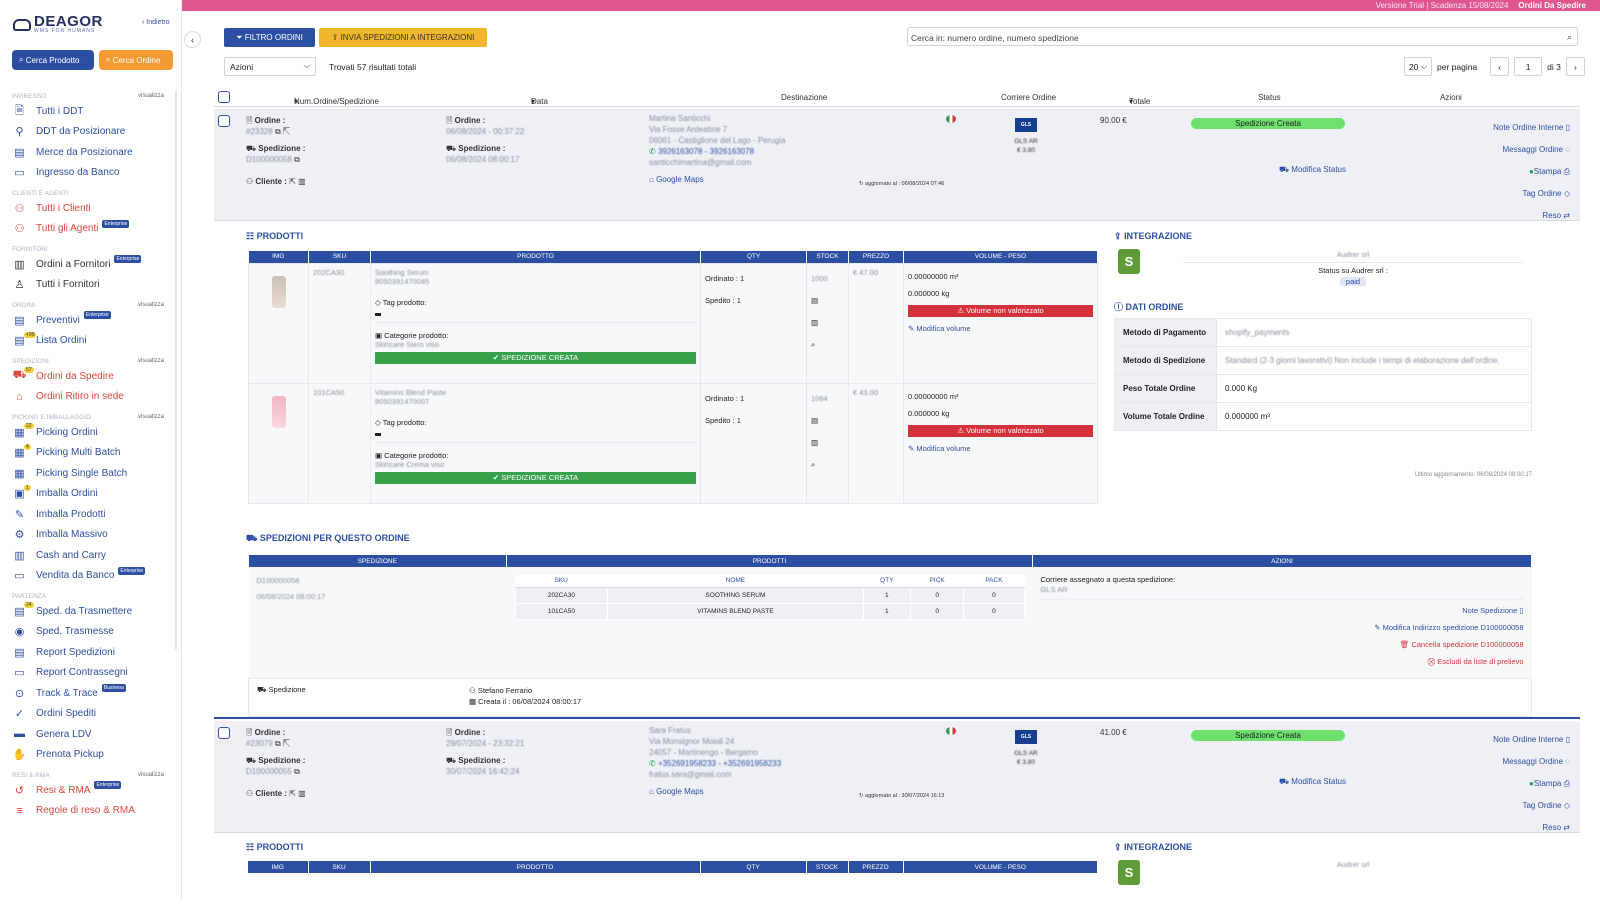 Image resolution: width=1600 pixels, height=915 pixels. Describe the element at coordinates (269, 37) in the screenshot. I see `filter-orders-button: ⏷ FILTRO ORDINI` at that location.